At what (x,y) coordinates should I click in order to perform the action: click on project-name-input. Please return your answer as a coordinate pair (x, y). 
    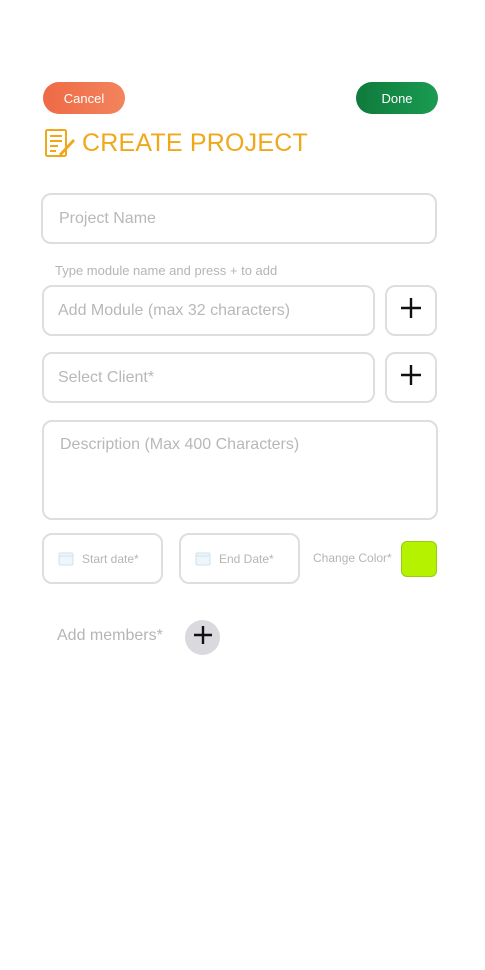
    Looking at the image, I should click on (239, 218).